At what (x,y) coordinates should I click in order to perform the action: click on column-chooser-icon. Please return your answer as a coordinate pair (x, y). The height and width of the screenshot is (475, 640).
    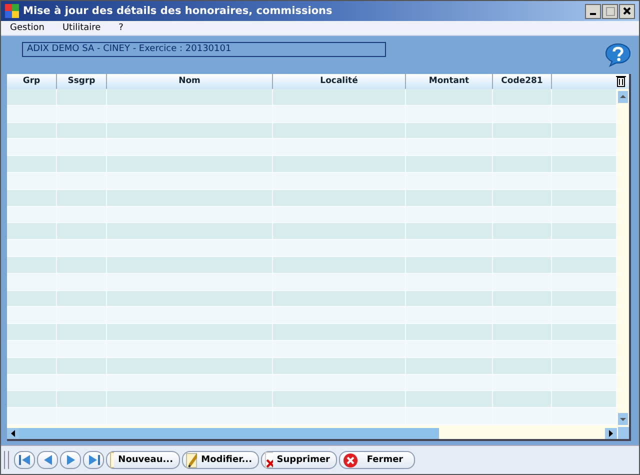
    Looking at the image, I should click on (621, 81).